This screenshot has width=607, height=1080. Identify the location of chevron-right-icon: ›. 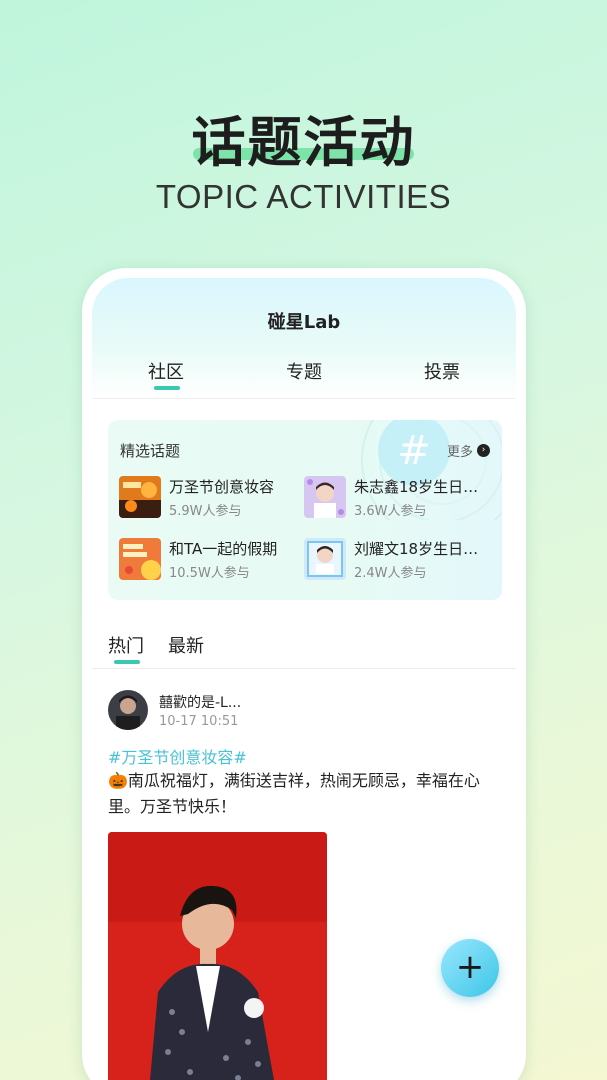
(483, 450).